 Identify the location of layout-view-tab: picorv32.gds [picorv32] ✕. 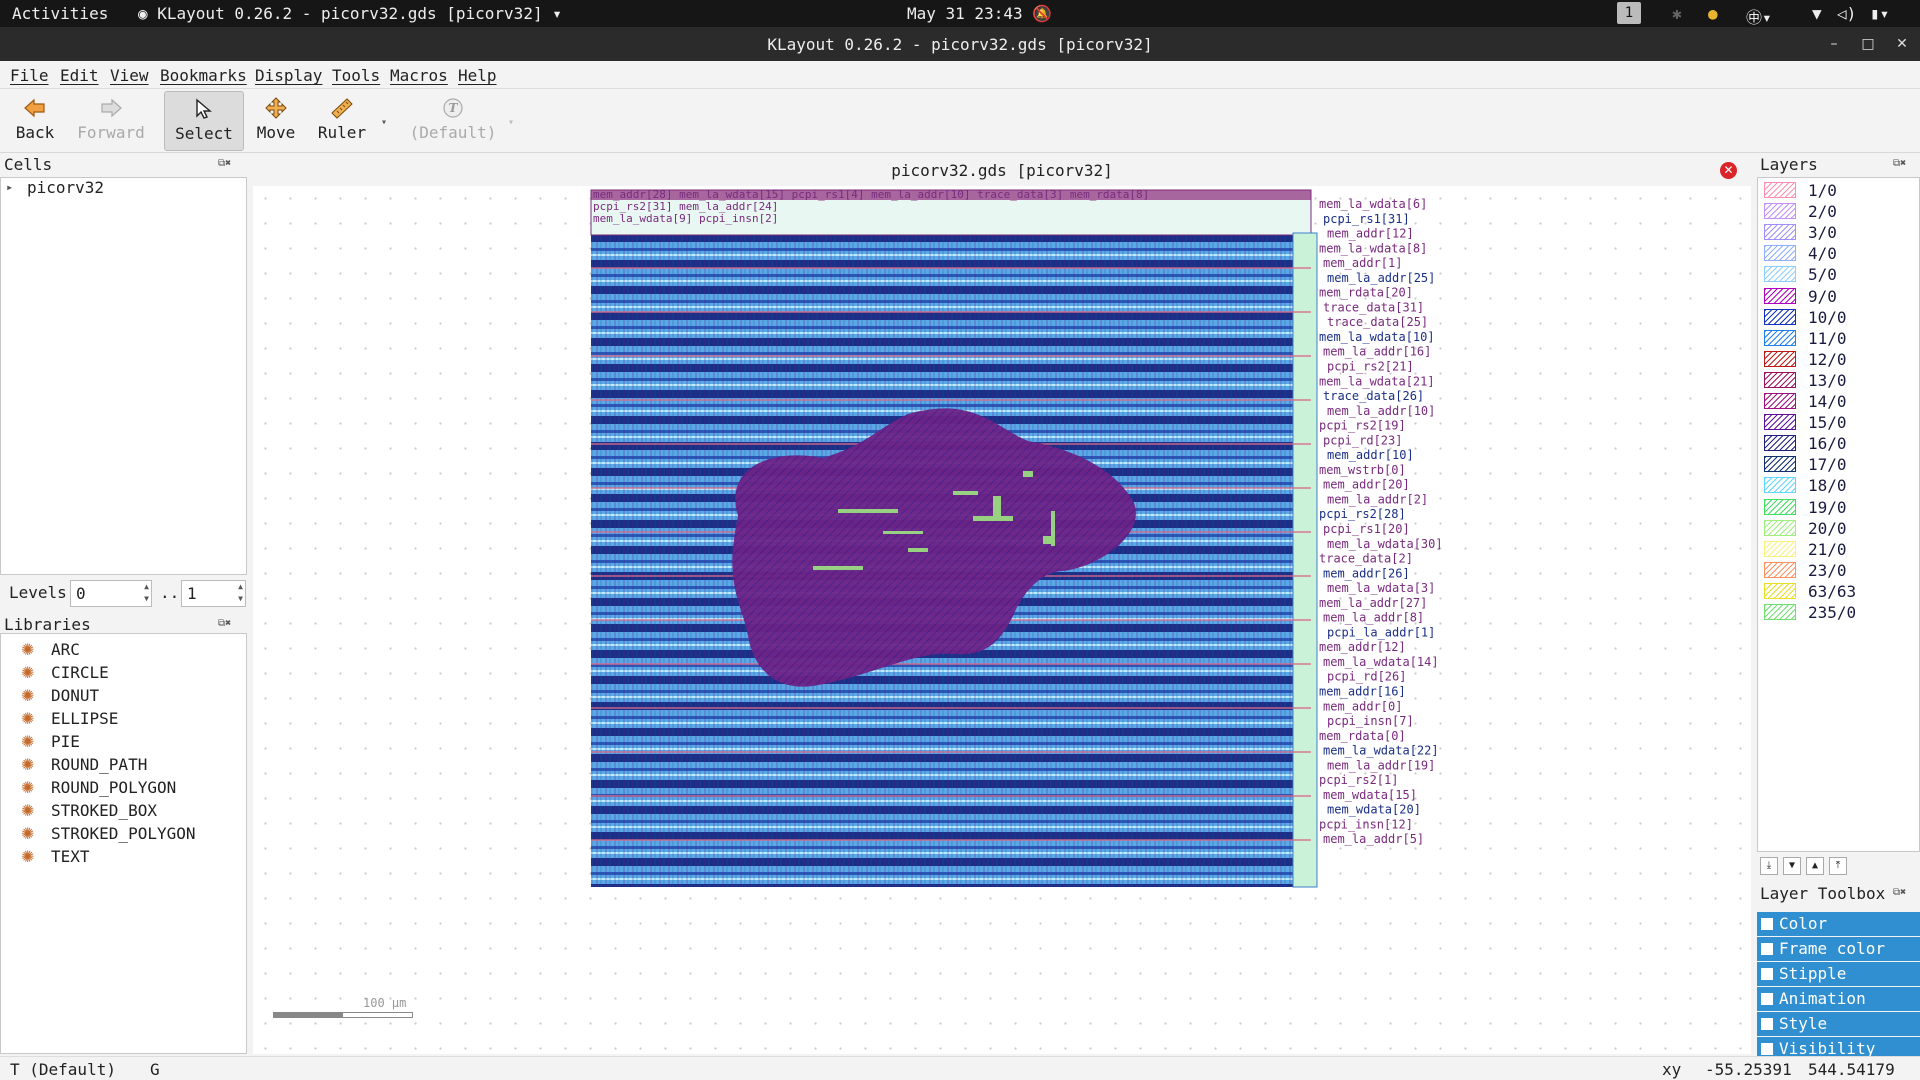
(1002, 171).